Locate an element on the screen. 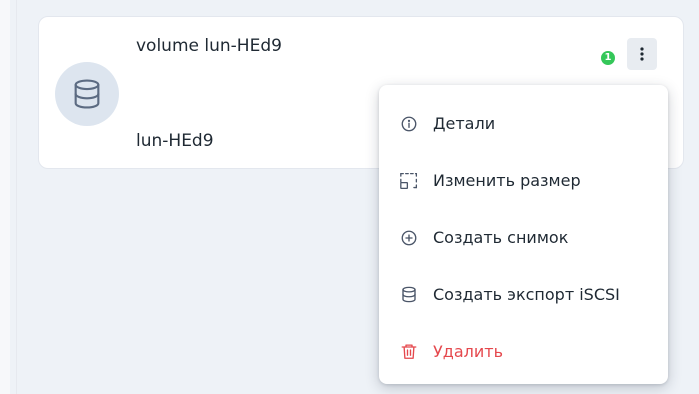 Image resolution: width=699 pixels, height=394 pixels. menu-item-resize: Изменить размер is located at coordinates (523, 181).